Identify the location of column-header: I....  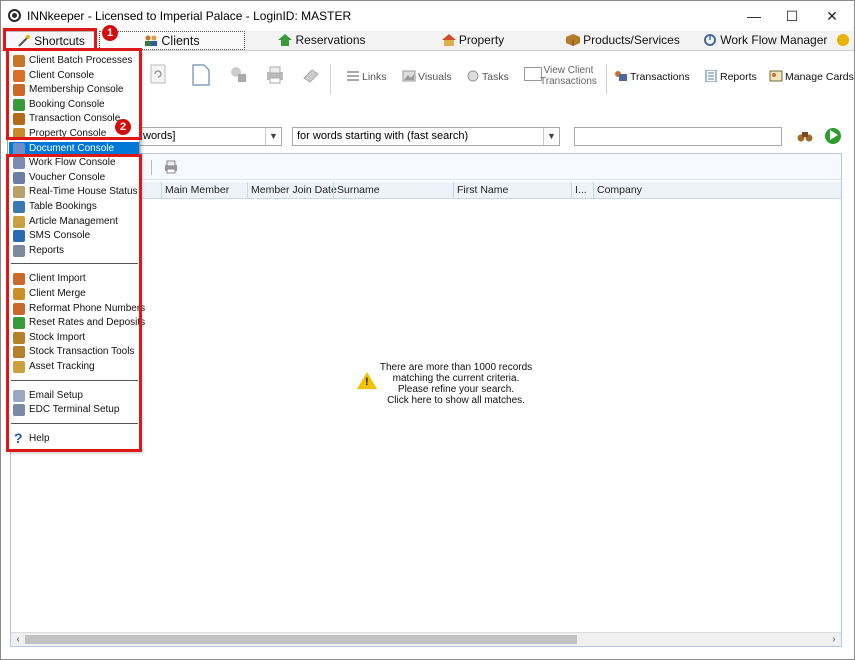
(582, 190).